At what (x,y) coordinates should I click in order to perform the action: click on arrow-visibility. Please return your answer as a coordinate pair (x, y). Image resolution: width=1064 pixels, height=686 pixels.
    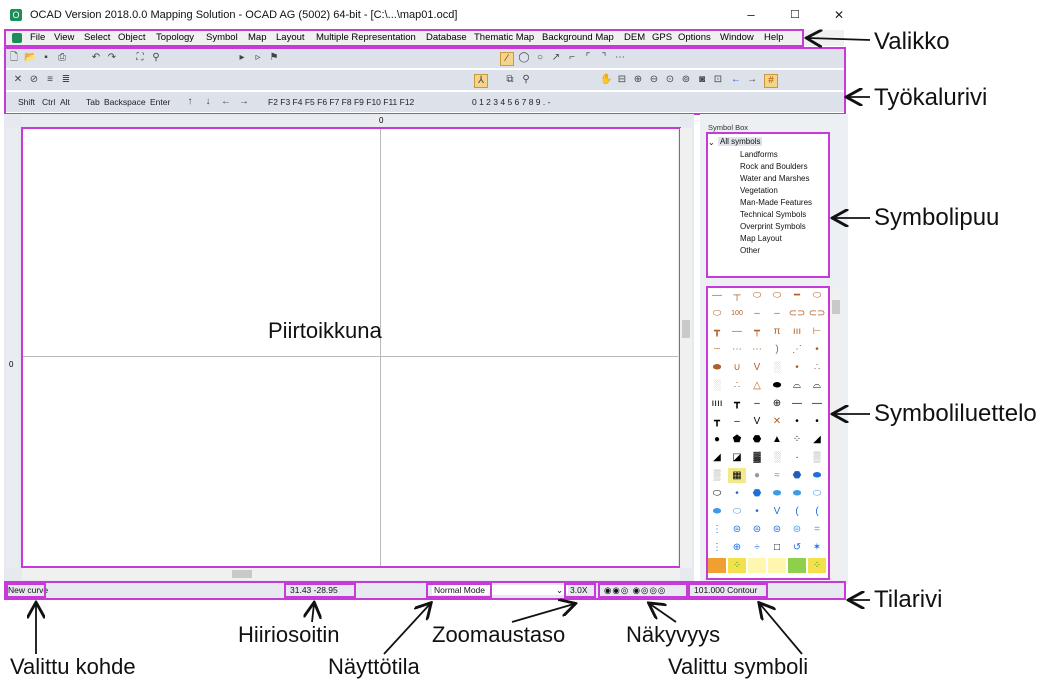
    Looking at the image, I should click on (663, 613).